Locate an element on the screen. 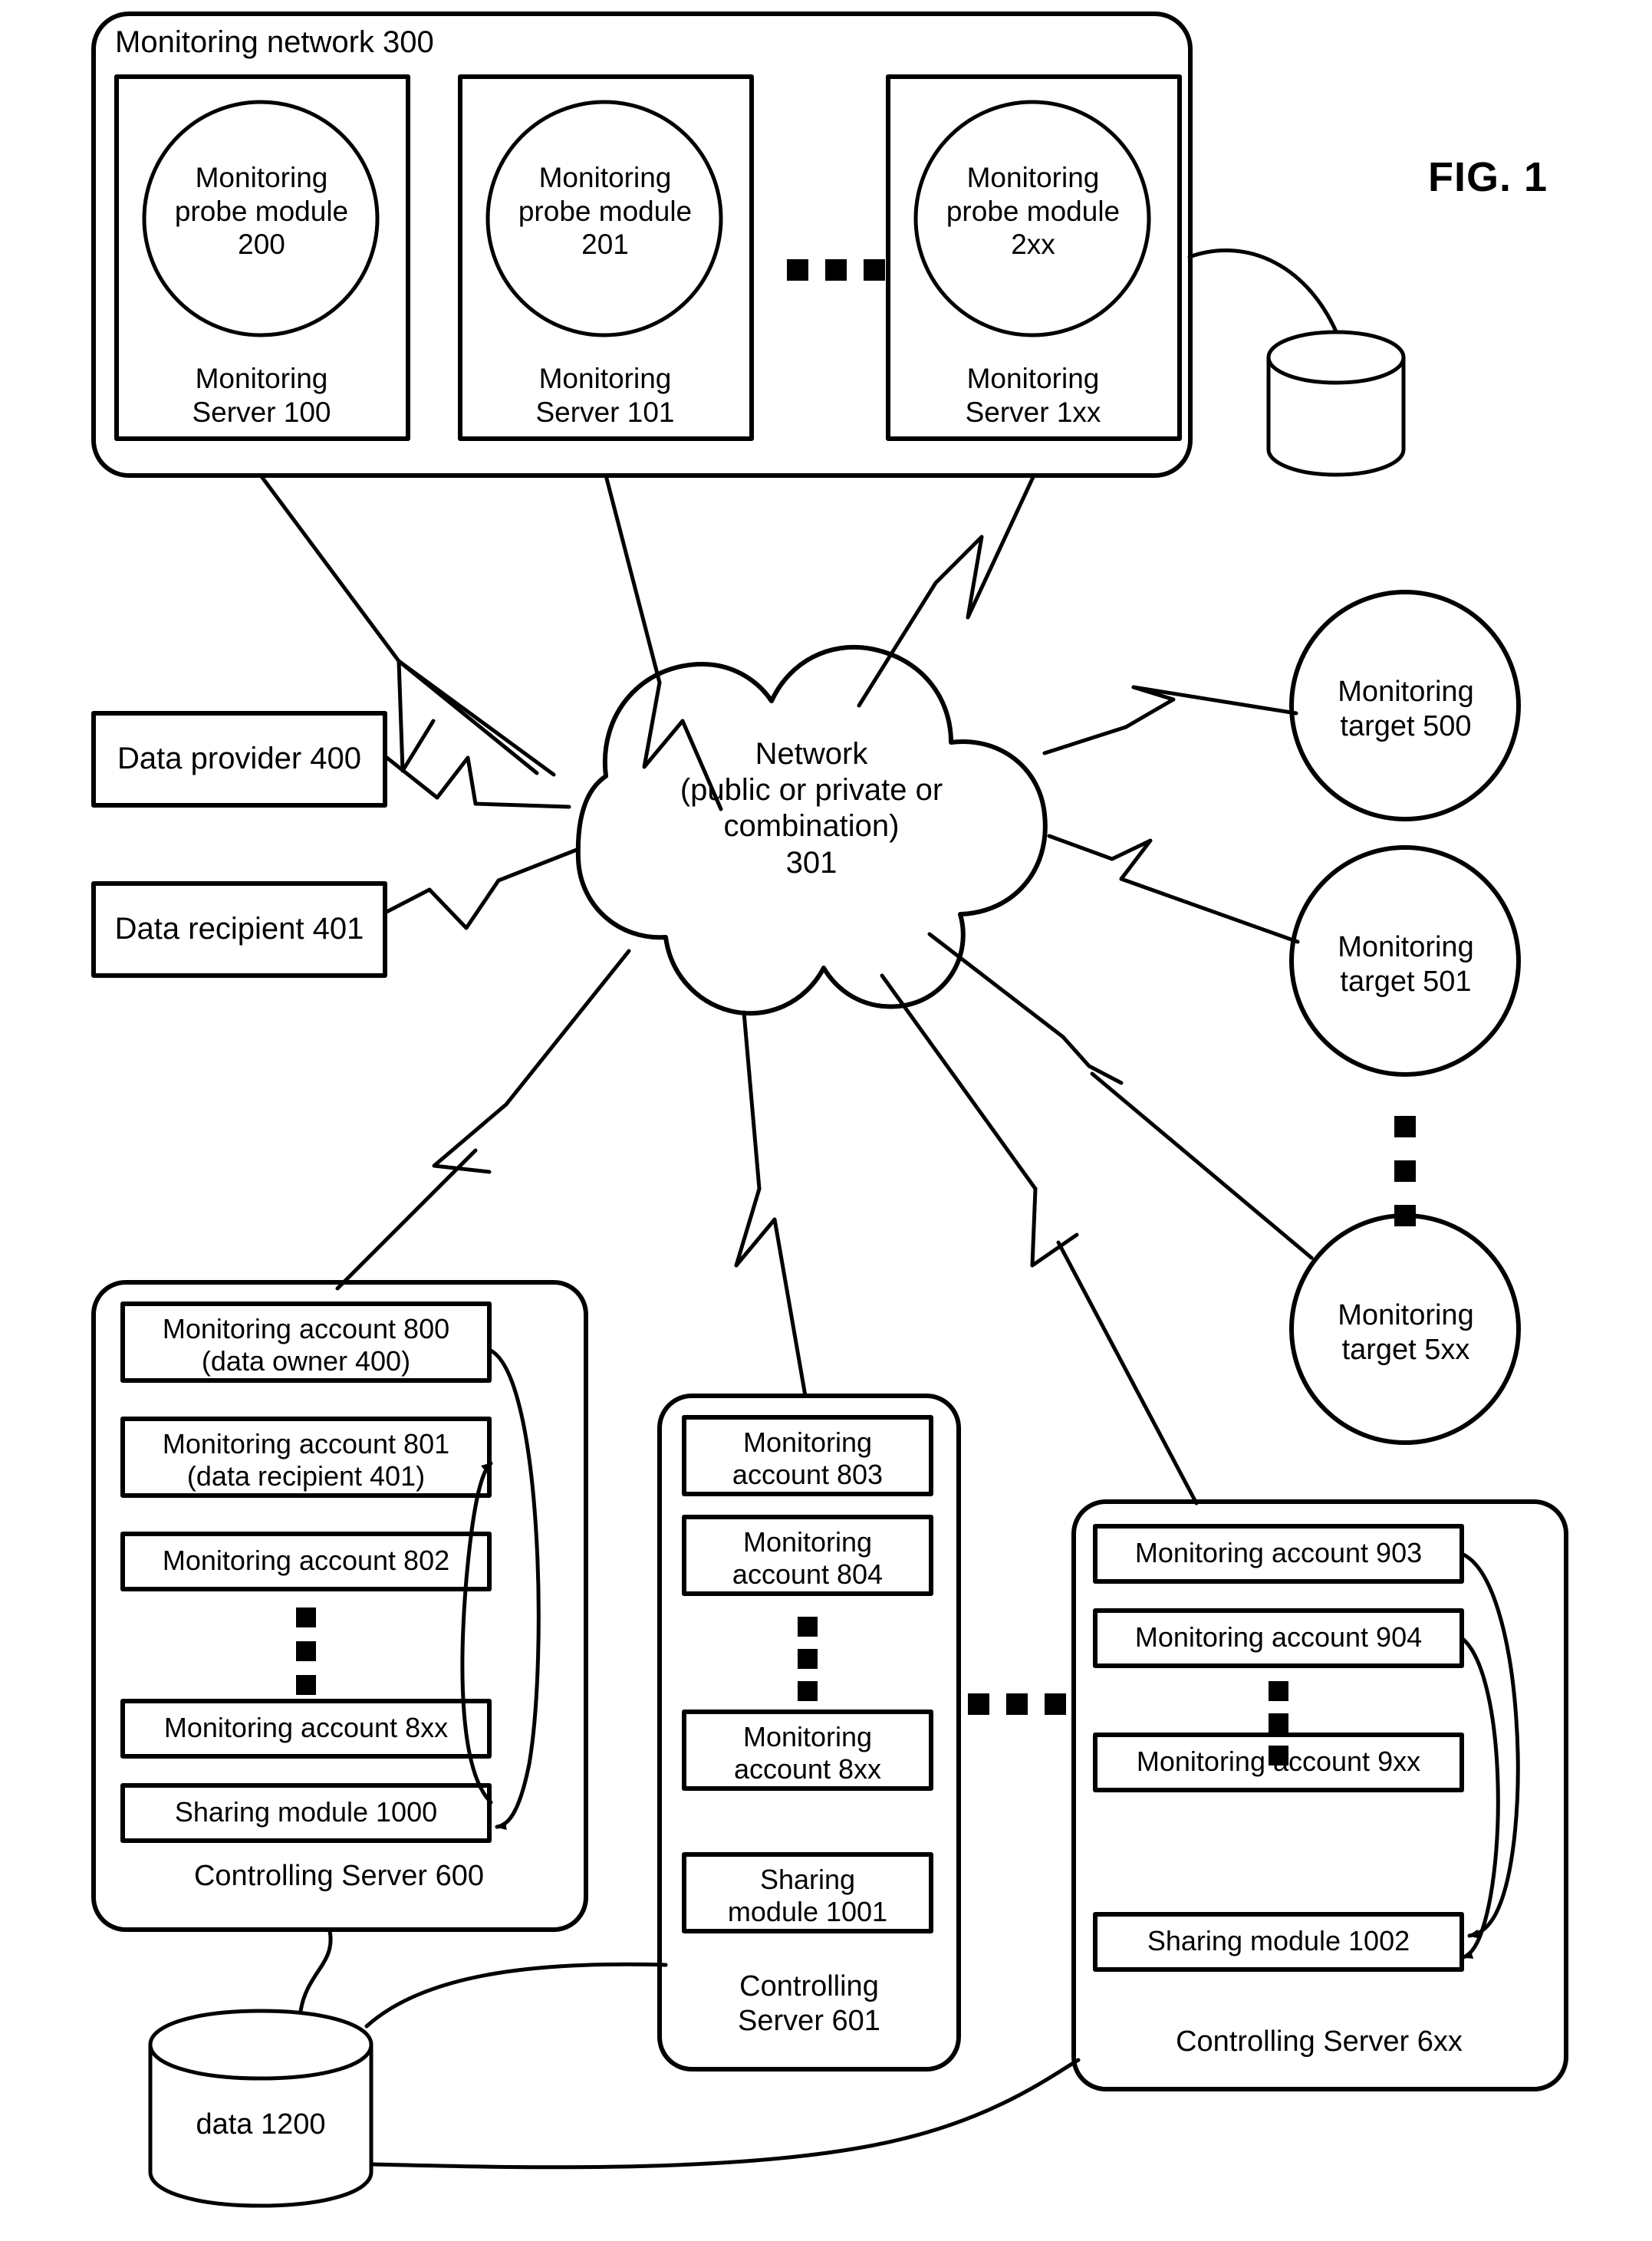  targets-ellipsis is located at coordinates (1405, 1171).